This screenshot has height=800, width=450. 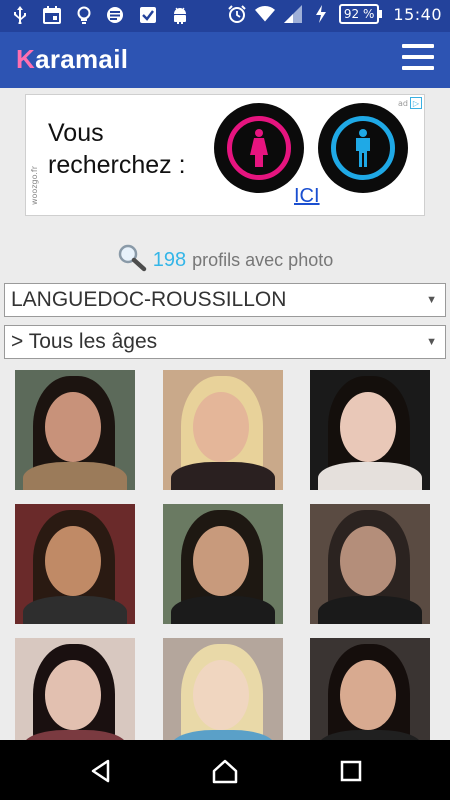 What do you see at coordinates (26, 59) in the screenshot?
I see `logo-initial: K` at bounding box center [26, 59].